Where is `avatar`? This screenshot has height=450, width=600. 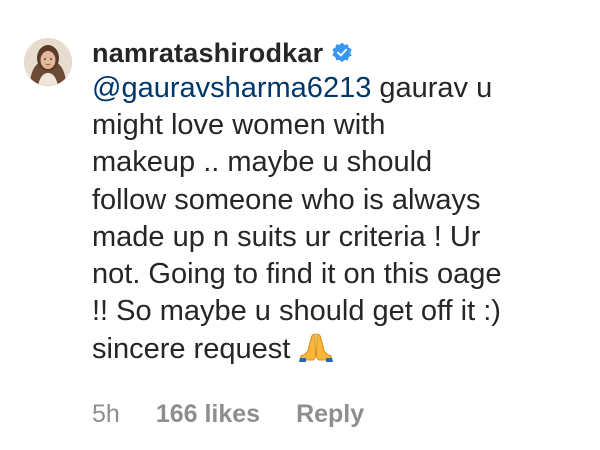 avatar is located at coordinates (48, 62).